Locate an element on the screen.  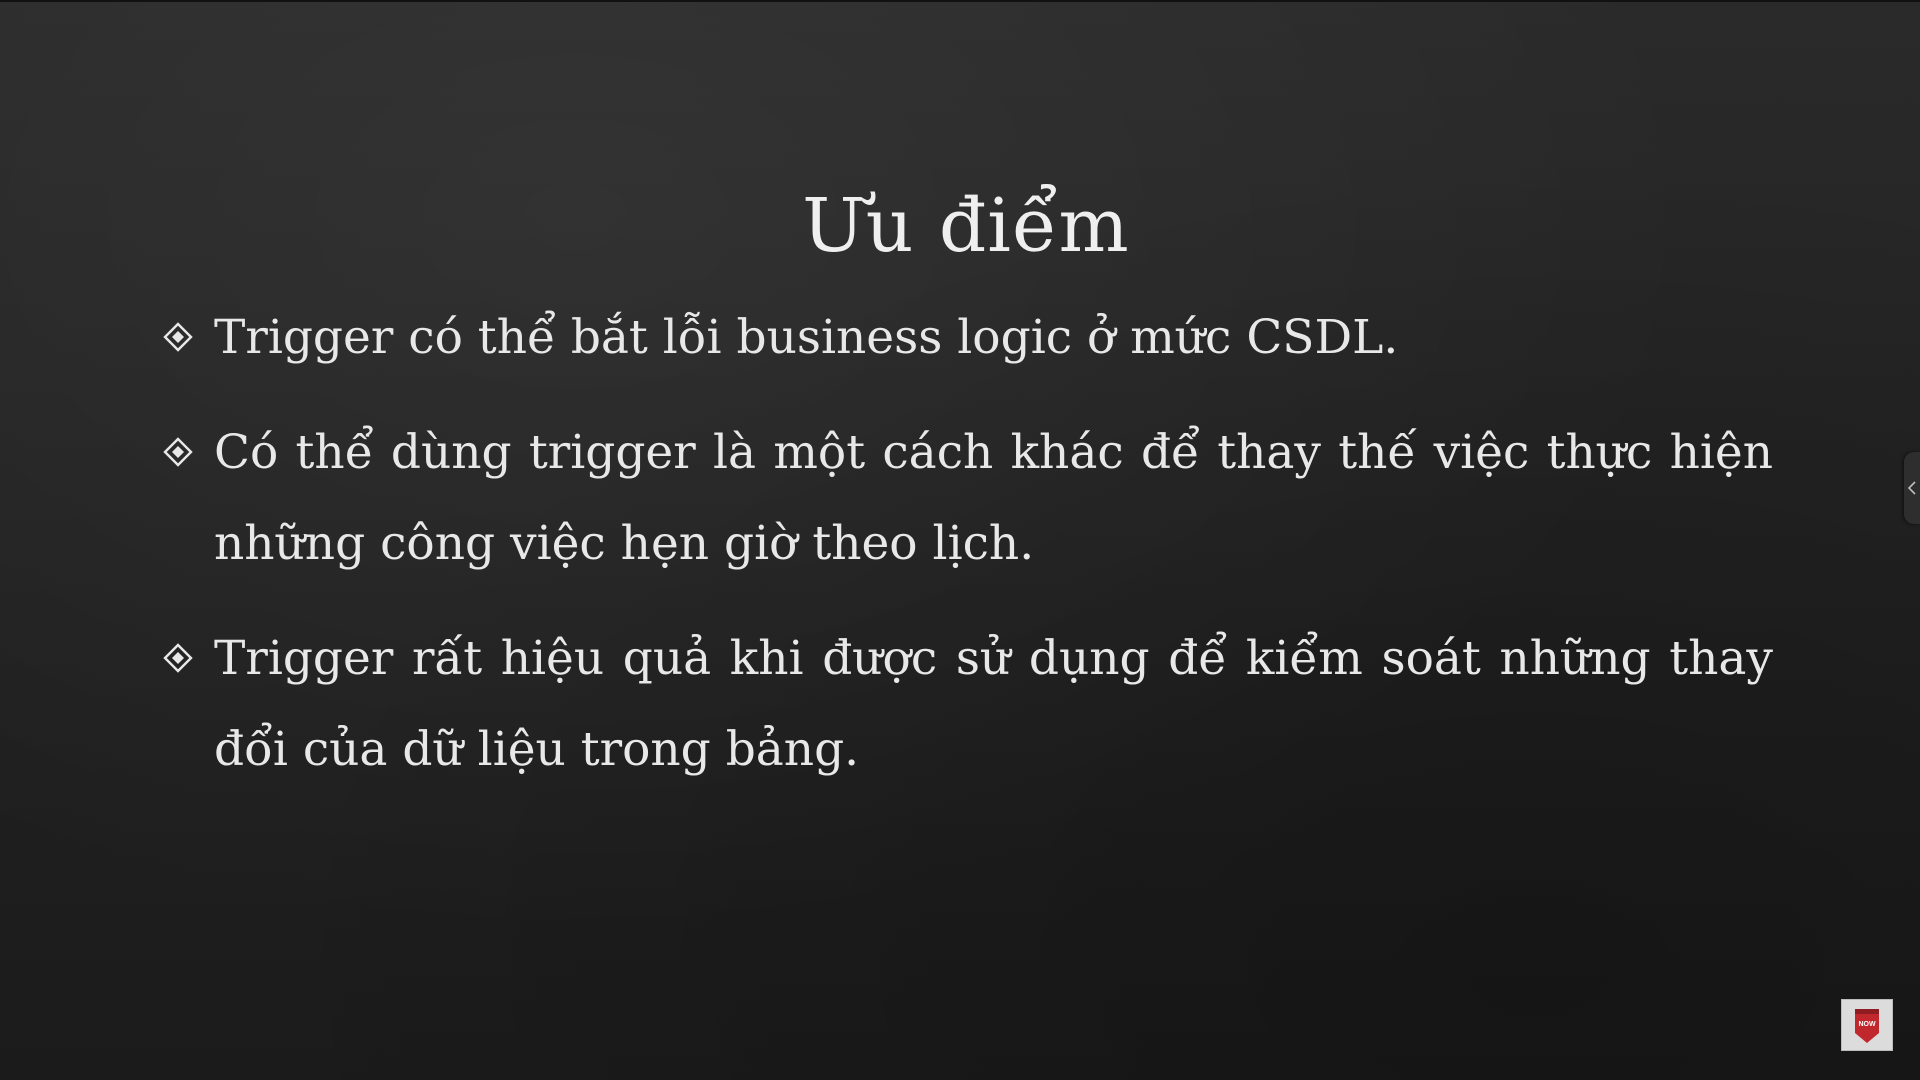
channel-watermark: NOW is located at coordinates (1867, 1025).